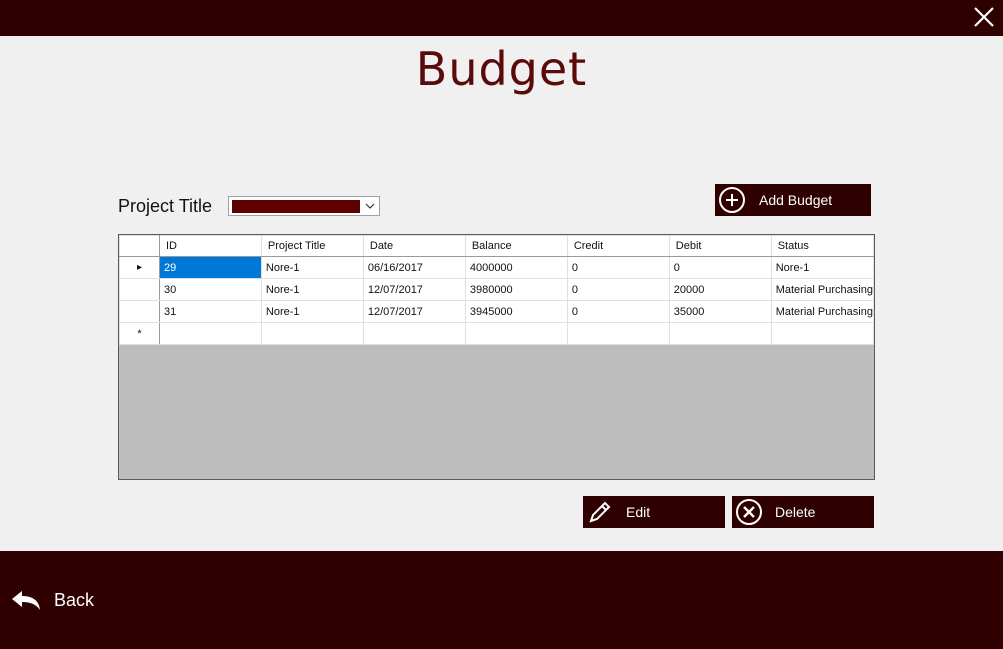  What do you see at coordinates (26, 600) in the screenshot?
I see `back-arrow-icon` at bounding box center [26, 600].